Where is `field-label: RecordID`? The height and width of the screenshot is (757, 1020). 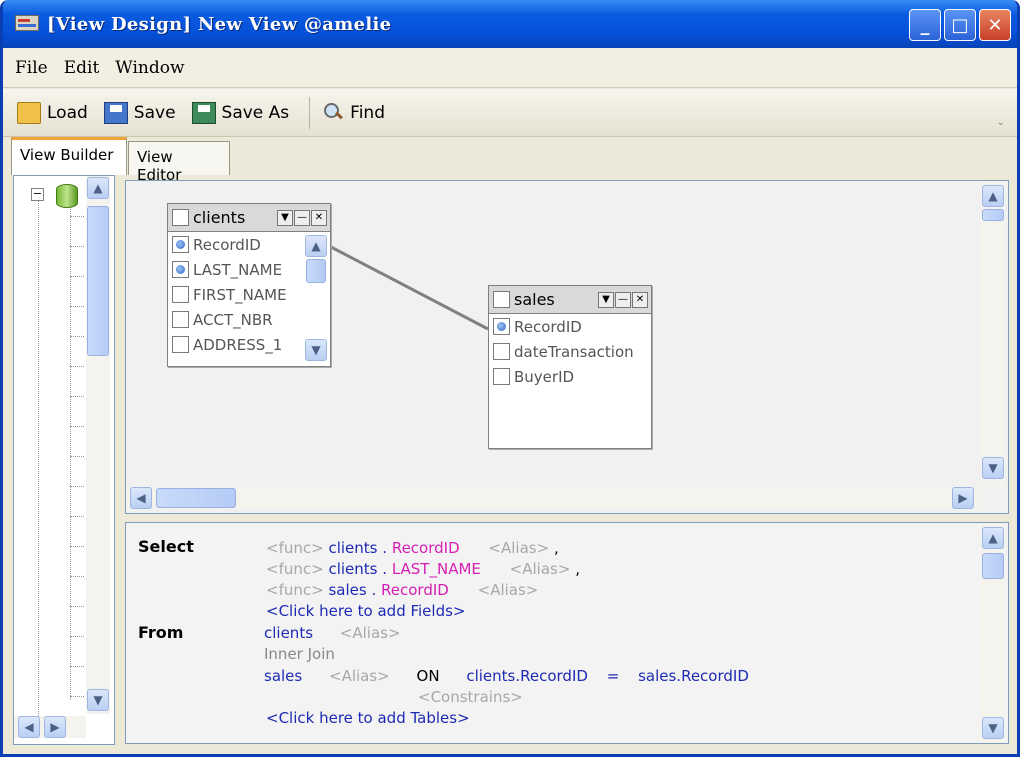
field-label: RecordID is located at coordinates (227, 244).